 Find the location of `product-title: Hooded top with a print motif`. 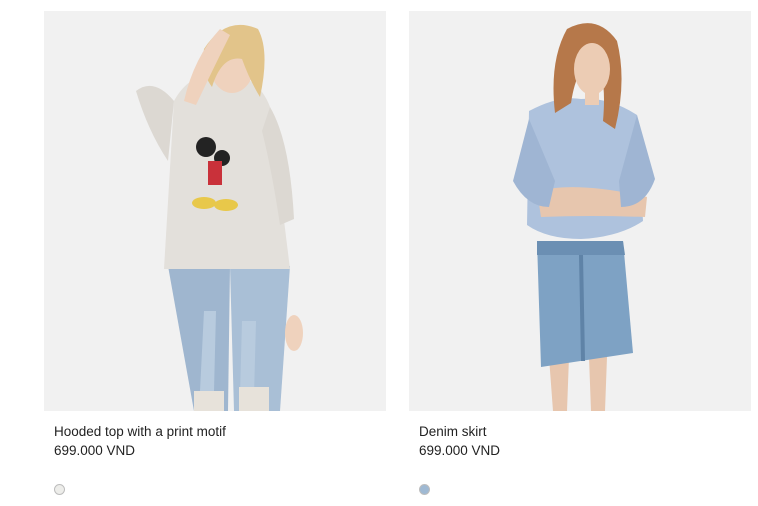

product-title: Hooded top with a print motif is located at coordinates (140, 432).